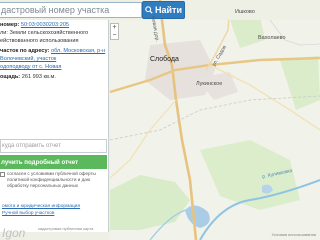  I want to click on address-line-2: Волочевский, участок, so click(28, 59).